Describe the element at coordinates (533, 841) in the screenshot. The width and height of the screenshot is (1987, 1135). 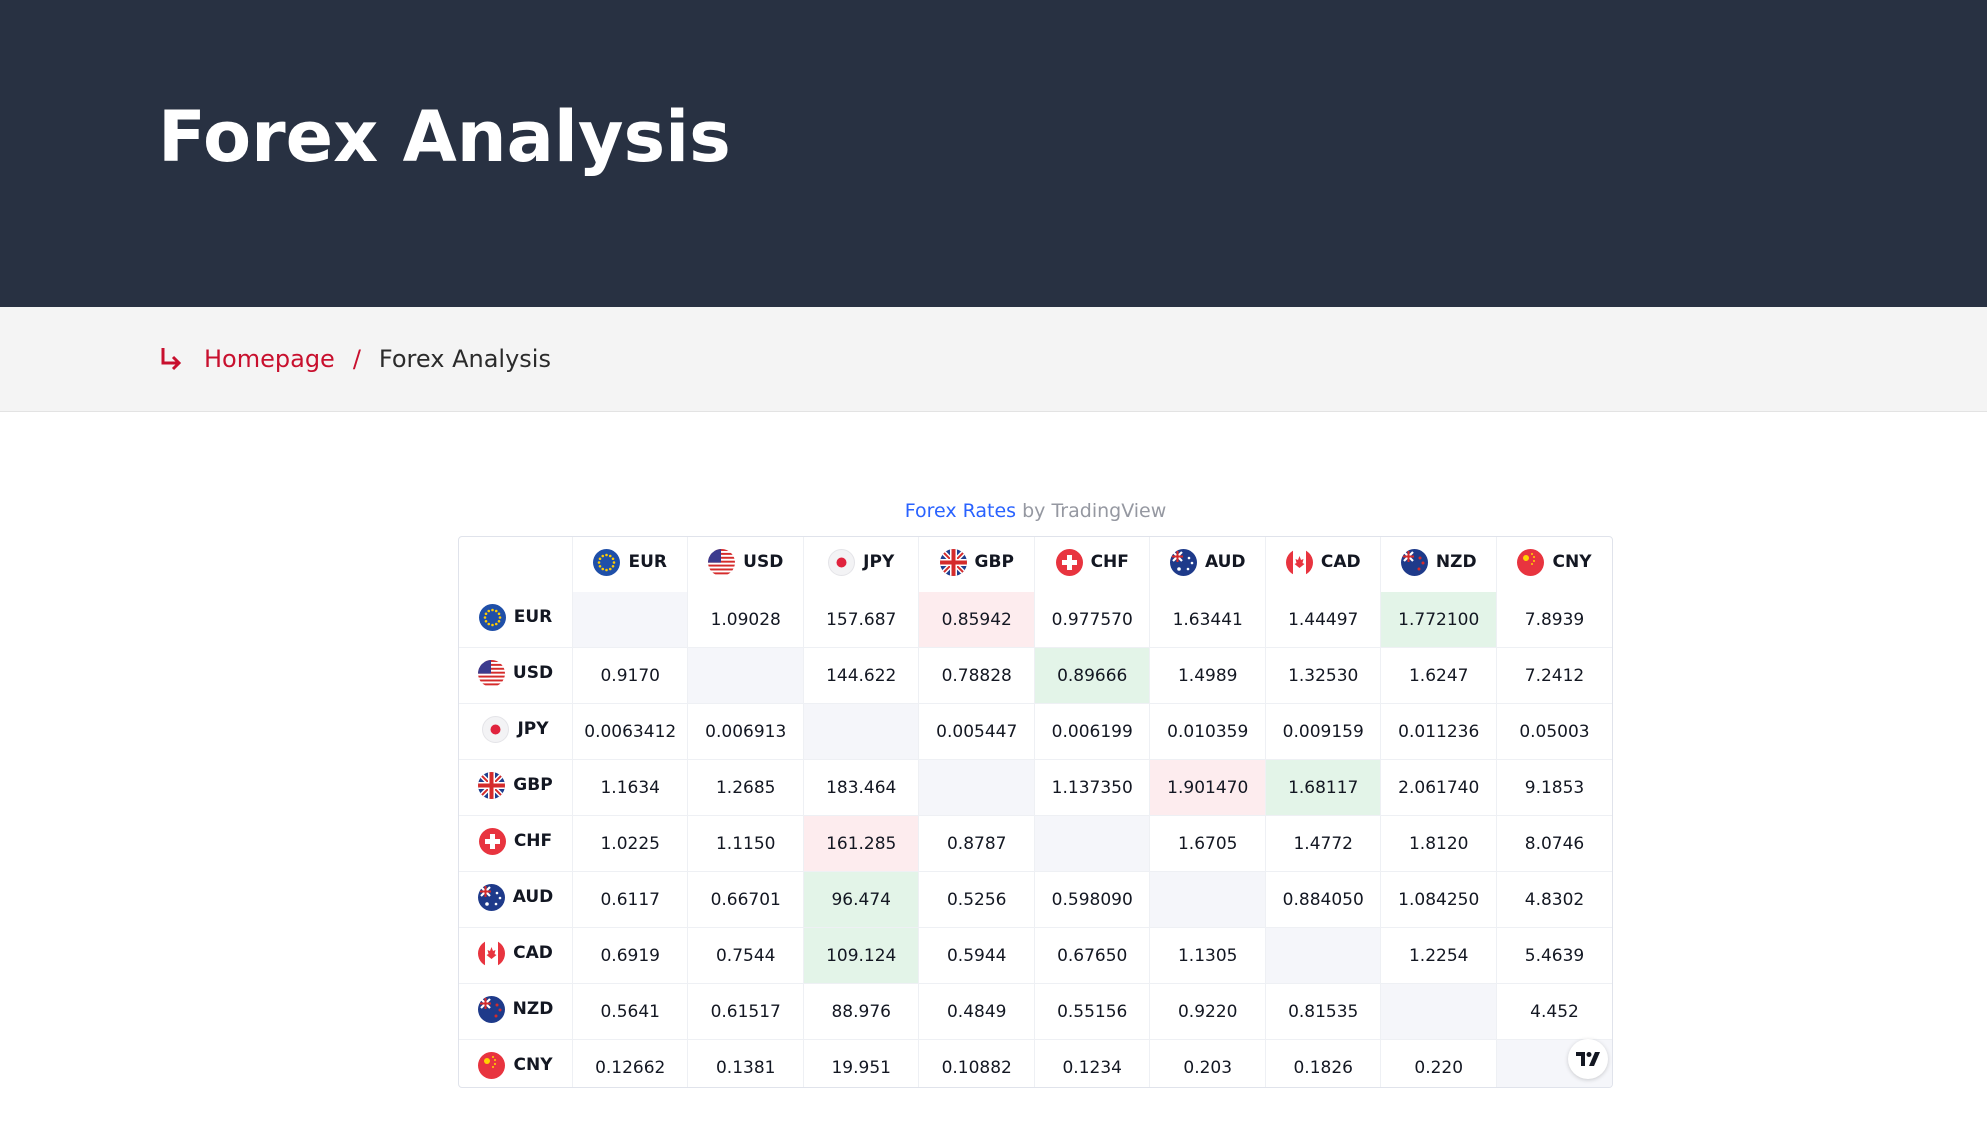
I see `currency-code: CHF` at that location.